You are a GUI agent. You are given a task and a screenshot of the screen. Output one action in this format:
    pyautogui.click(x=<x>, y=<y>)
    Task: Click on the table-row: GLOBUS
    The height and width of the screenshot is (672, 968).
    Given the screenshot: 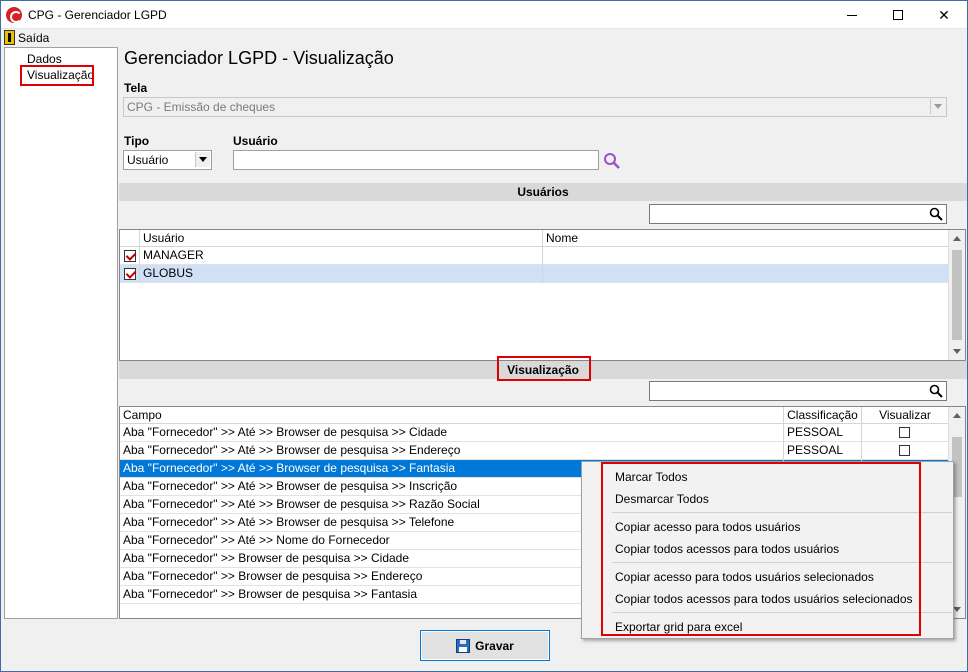 What is the action you would take?
    pyautogui.click(x=534, y=274)
    